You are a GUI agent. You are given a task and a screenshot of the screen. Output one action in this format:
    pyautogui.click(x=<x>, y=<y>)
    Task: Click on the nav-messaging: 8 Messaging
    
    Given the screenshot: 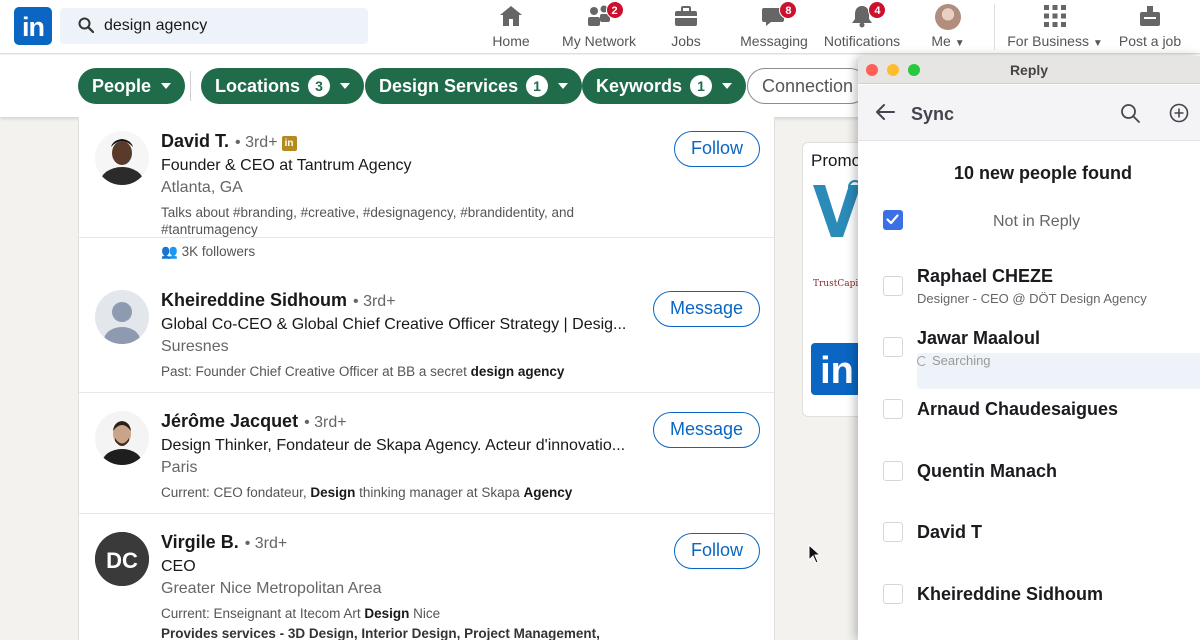 What is the action you would take?
    pyautogui.click(x=774, y=25)
    